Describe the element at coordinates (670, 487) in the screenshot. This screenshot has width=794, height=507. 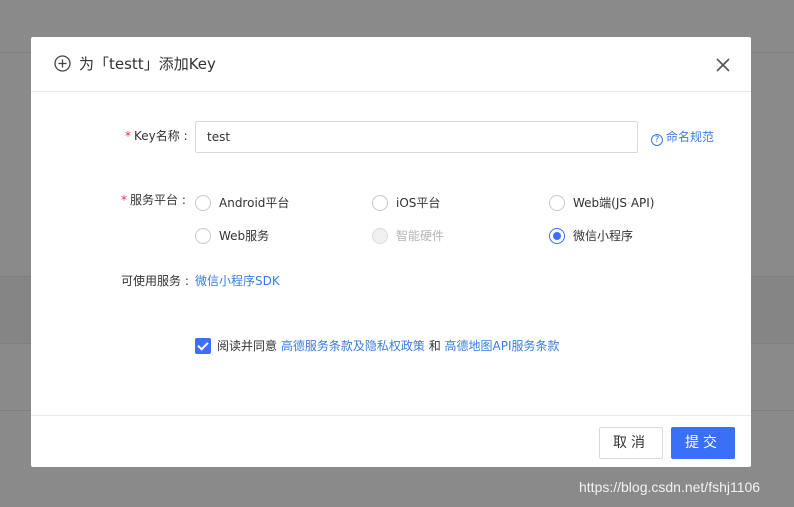
I see `watermark-text: https://blog.csdn.net/fshj1106` at that location.